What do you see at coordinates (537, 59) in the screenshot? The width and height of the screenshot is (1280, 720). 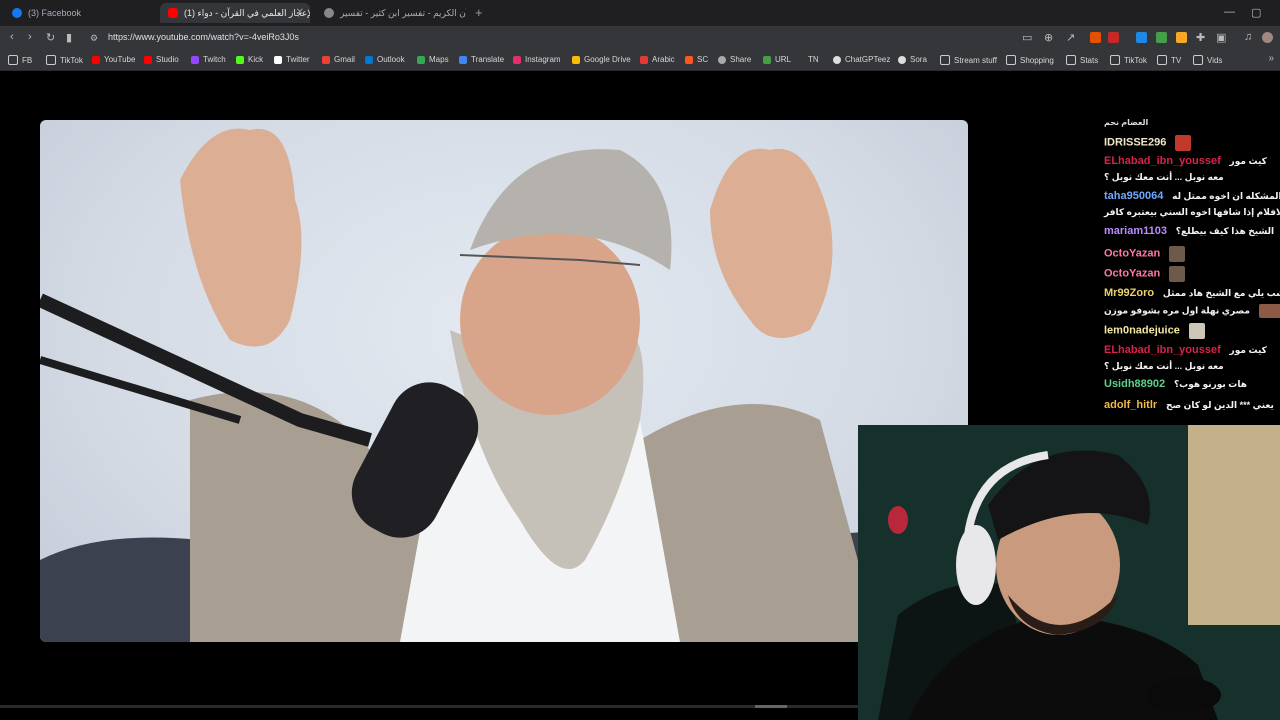 I see `bookmark-item: Instagram` at bounding box center [537, 59].